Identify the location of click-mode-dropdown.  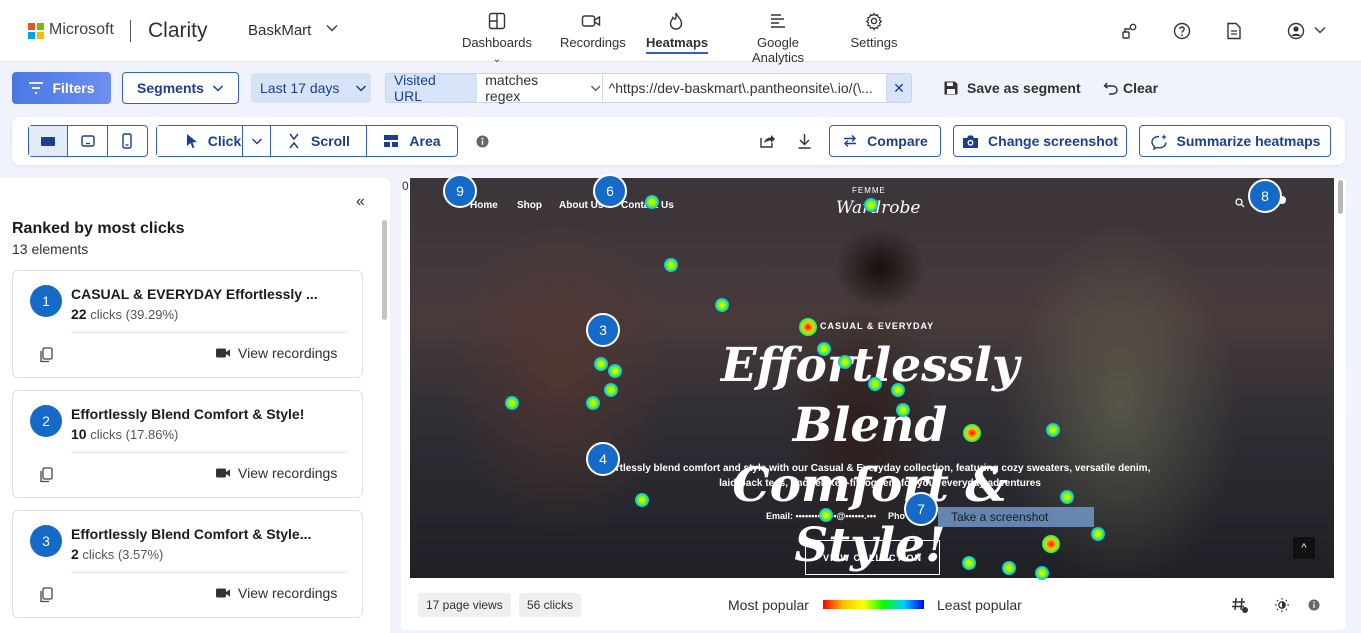
(256, 141).